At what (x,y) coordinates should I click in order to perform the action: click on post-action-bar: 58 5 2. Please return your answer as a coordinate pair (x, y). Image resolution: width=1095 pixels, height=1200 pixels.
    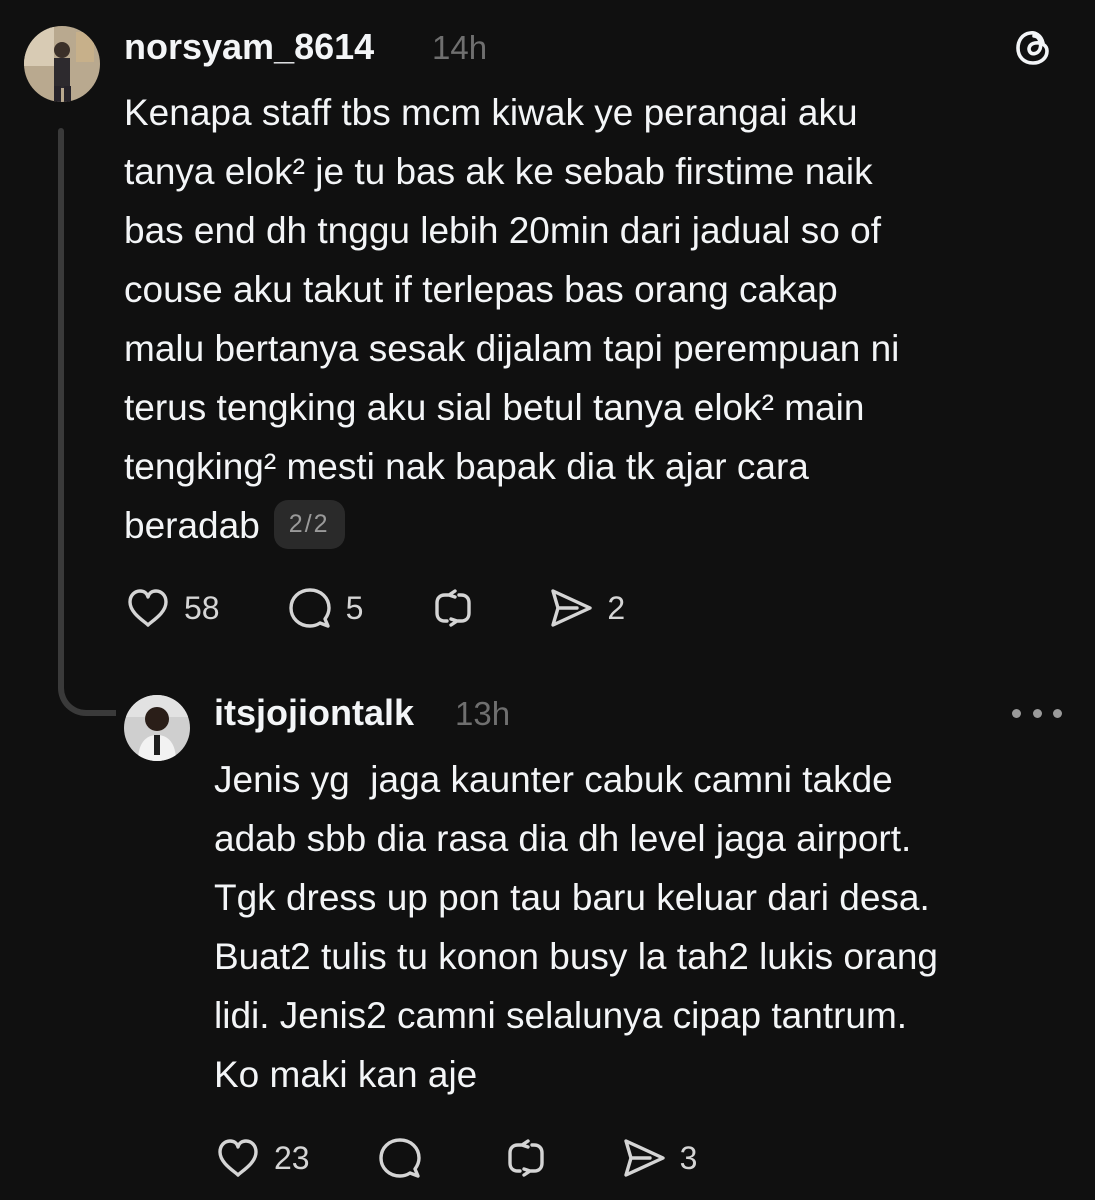
    Looking at the image, I should click on (404, 608).